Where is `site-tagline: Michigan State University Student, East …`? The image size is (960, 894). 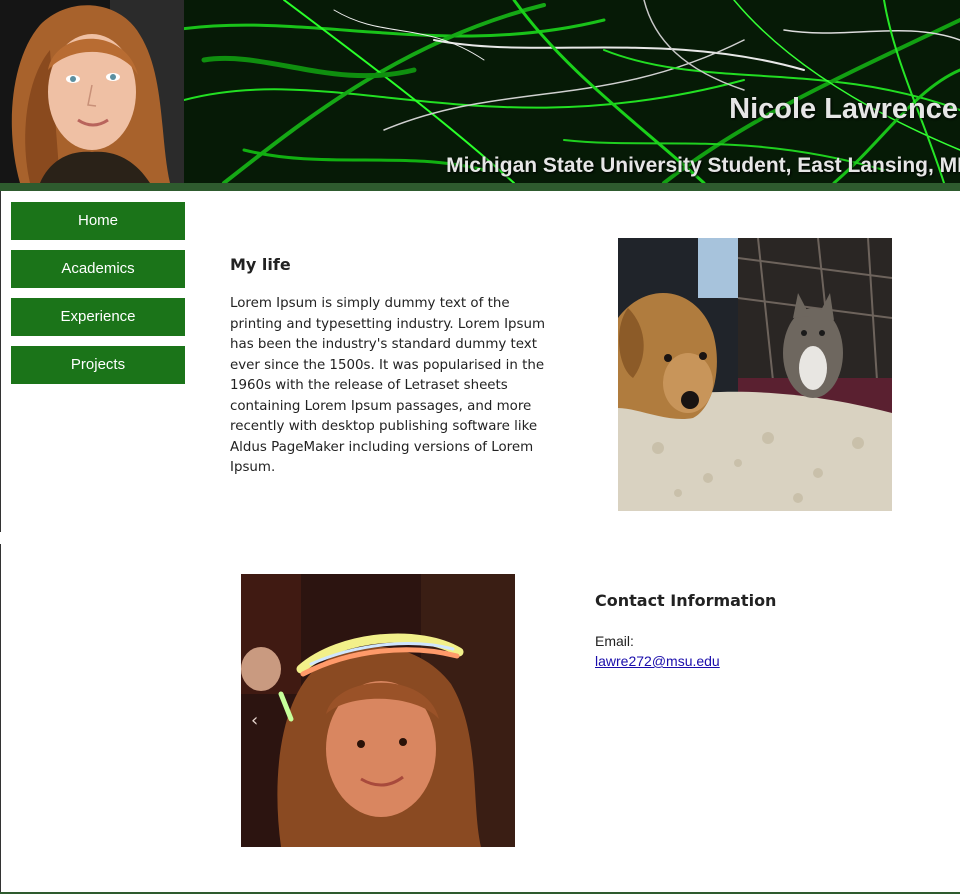 site-tagline: Michigan State University Student, East … is located at coordinates (703, 165).